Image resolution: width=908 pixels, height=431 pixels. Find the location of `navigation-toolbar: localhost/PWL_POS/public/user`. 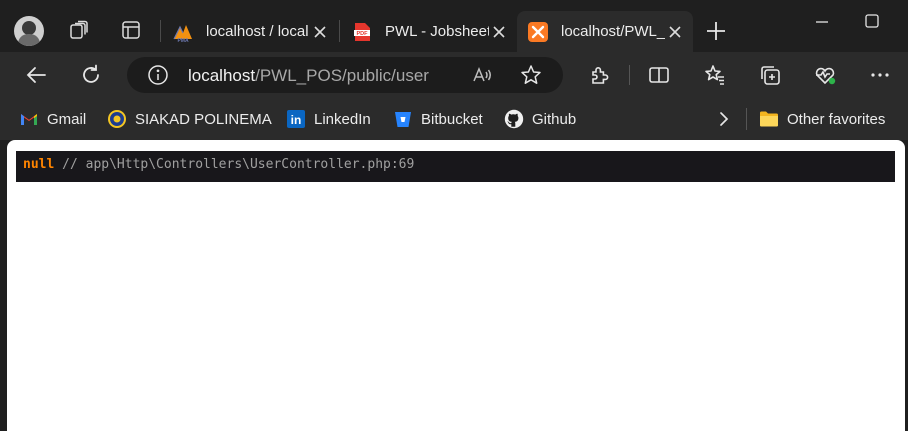

navigation-toolbar: localhost/PWL_POS/public/user is located at coordinates (454, 75).